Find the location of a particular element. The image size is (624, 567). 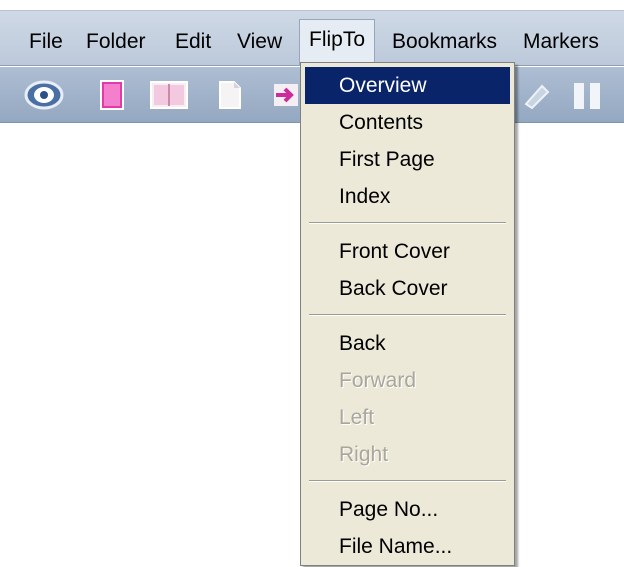

menu-flipto: FlipTo is located at coordinates (337, 42).